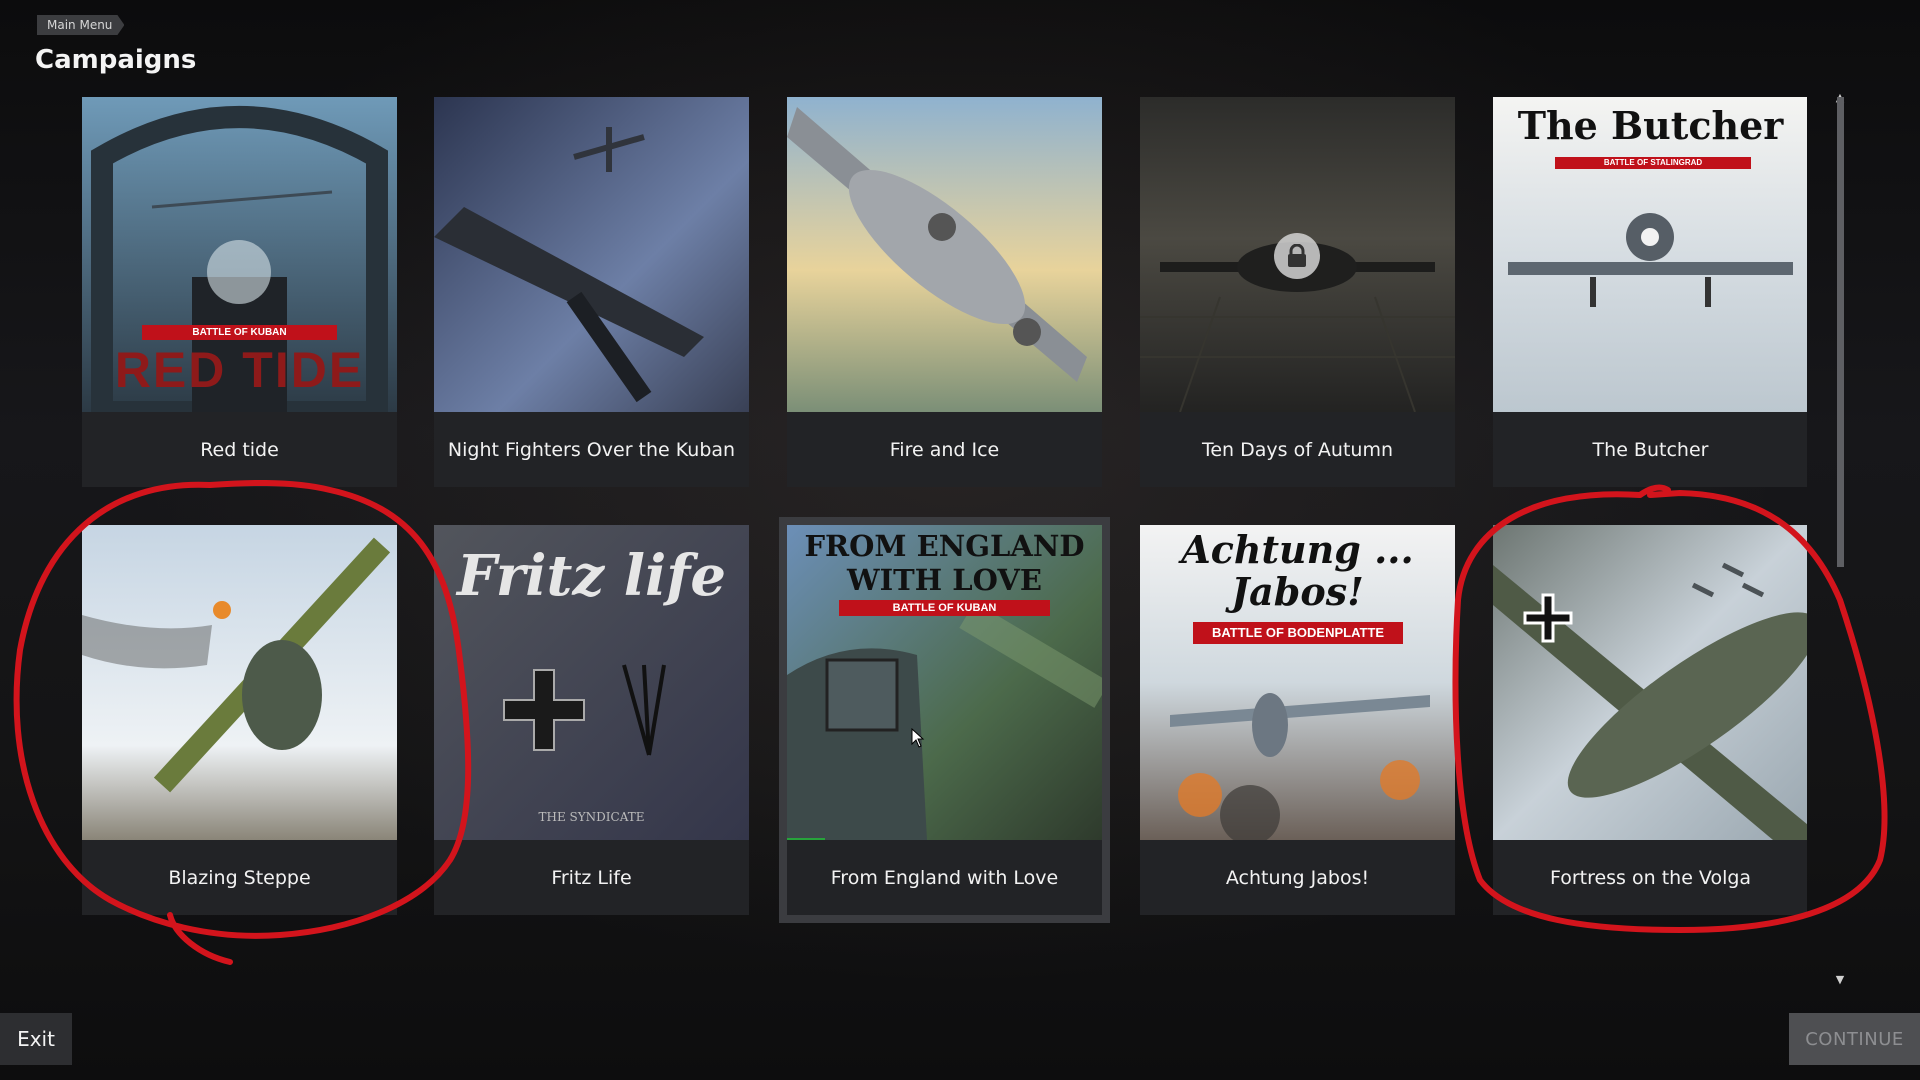  What do you see at coordinates (591, 877) in the screenshot?
I see `campaign-title: Fritz Life` at bounding box center [591, 877].